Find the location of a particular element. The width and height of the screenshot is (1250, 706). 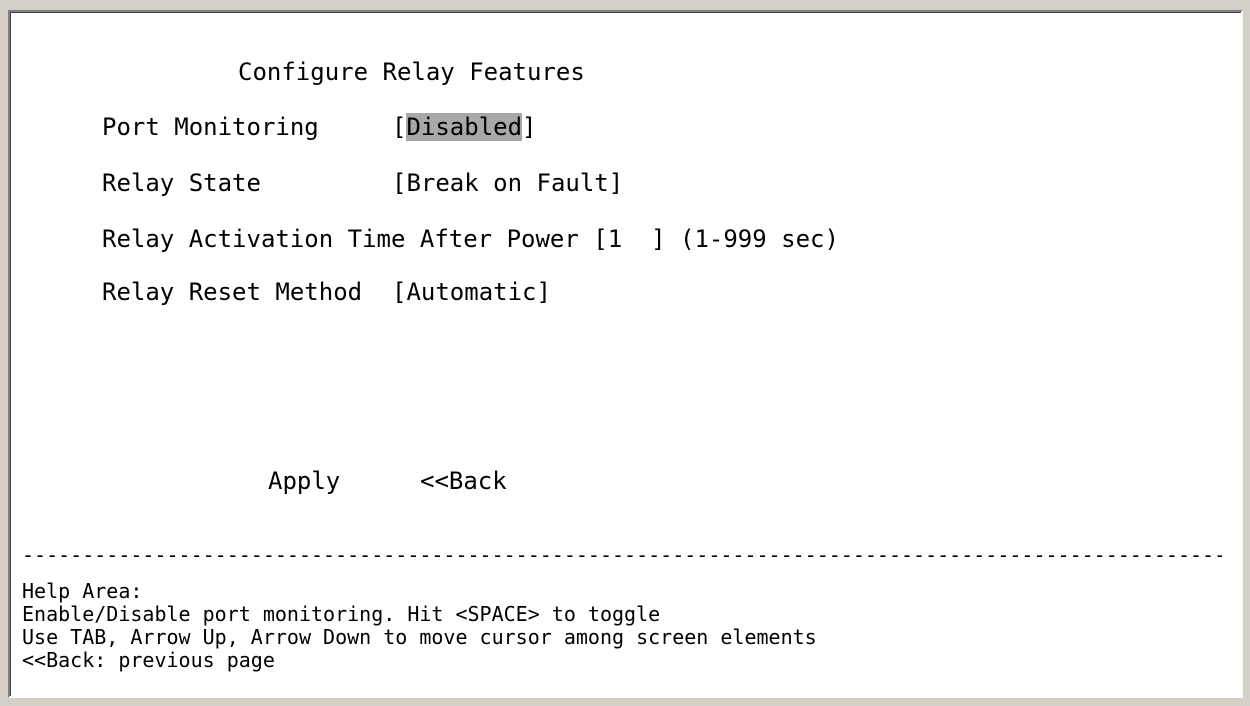

help-title: Help Area: is located at coordinates (82, 591).